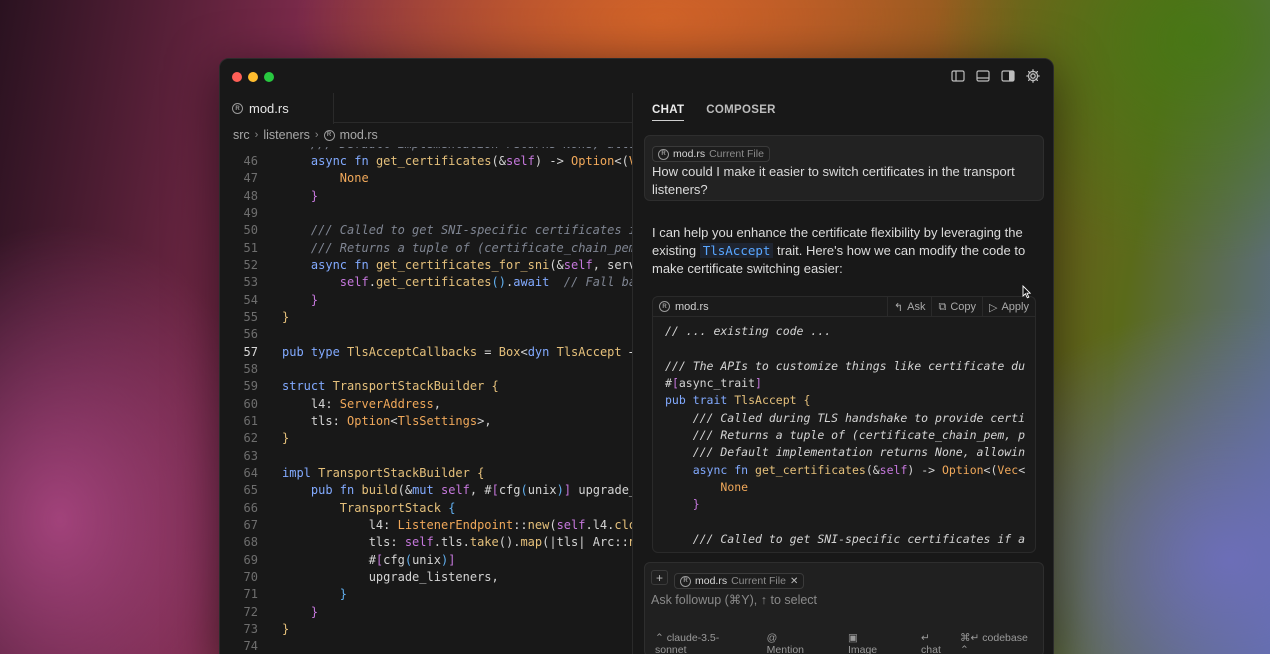 The height and width of the screenshot is (654, 1270). What do you see at coordinates (349, 559) in the screenshot?
I see `code-line: 69 #[cfg(unix)]` at bounding box center [349, 559].